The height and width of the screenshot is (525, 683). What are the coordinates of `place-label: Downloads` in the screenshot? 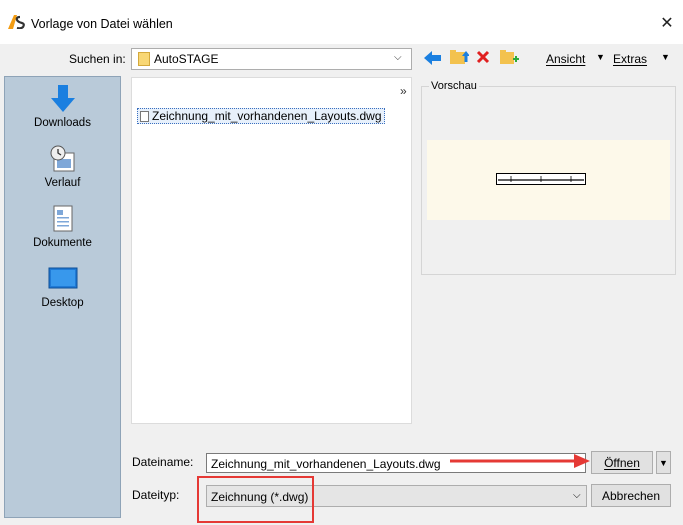 It's located at (62, 123).